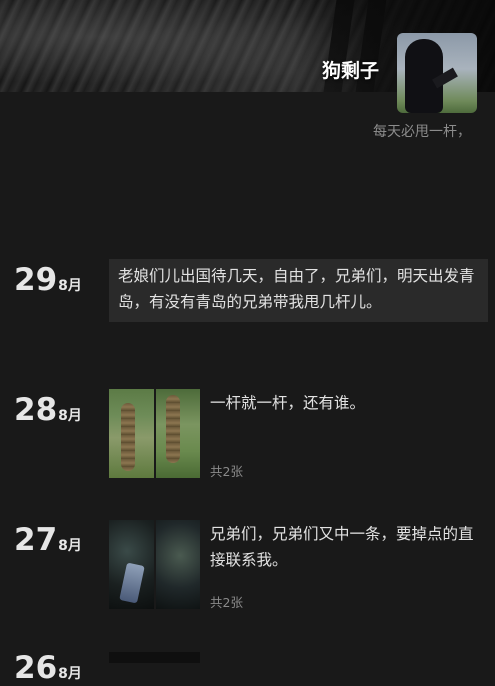  What do you see at coordinates (298, 290) in the screenshot?
I see `text-post: 老娘们儿出国待几天，自由了，兄弟们，明天出发青岛，有没有青岛的兄弟带我甩几杆儿。` at bounding box center [298, 290].